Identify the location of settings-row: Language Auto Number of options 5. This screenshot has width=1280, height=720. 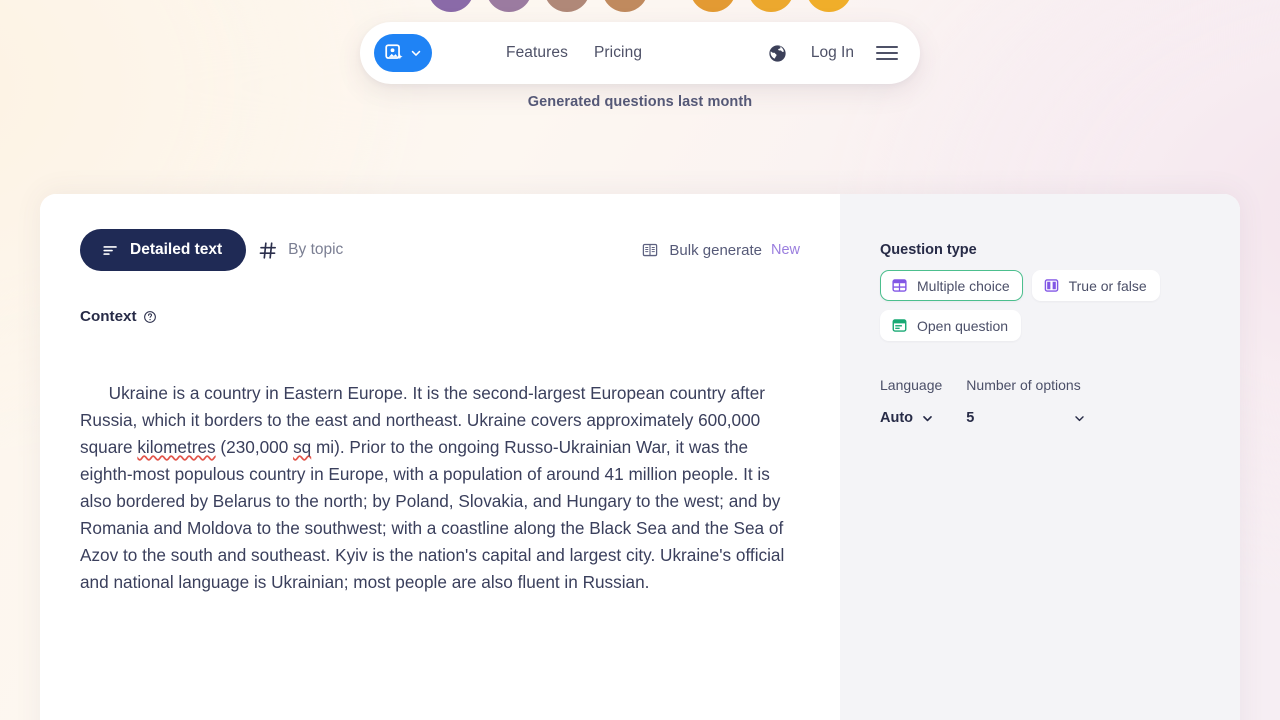
(1060, 405).